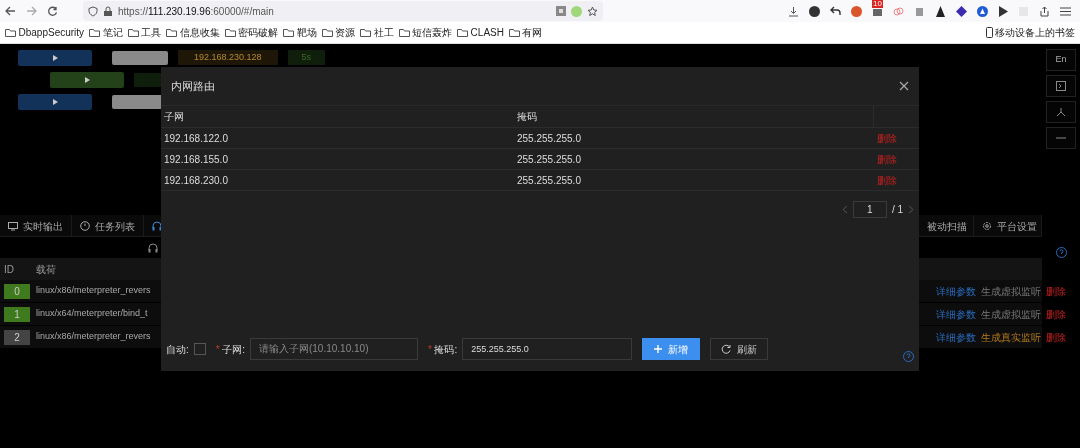  Describe the element at coordinates (10, 11) in the screenshot. I see `back-icon` at that location.